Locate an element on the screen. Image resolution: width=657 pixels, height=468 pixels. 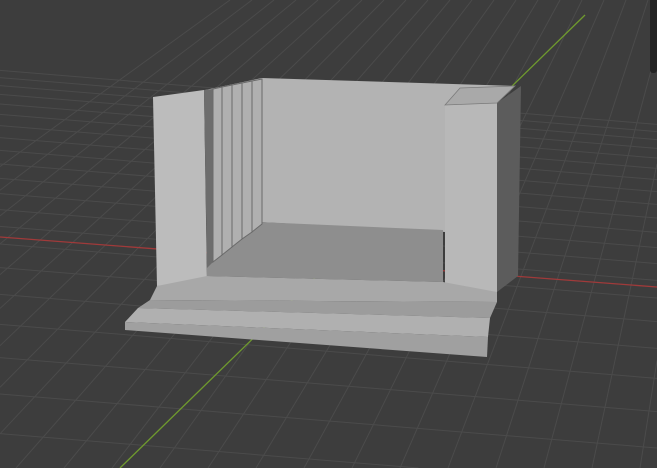
right-wall-side is located at coordinates (509, 189).